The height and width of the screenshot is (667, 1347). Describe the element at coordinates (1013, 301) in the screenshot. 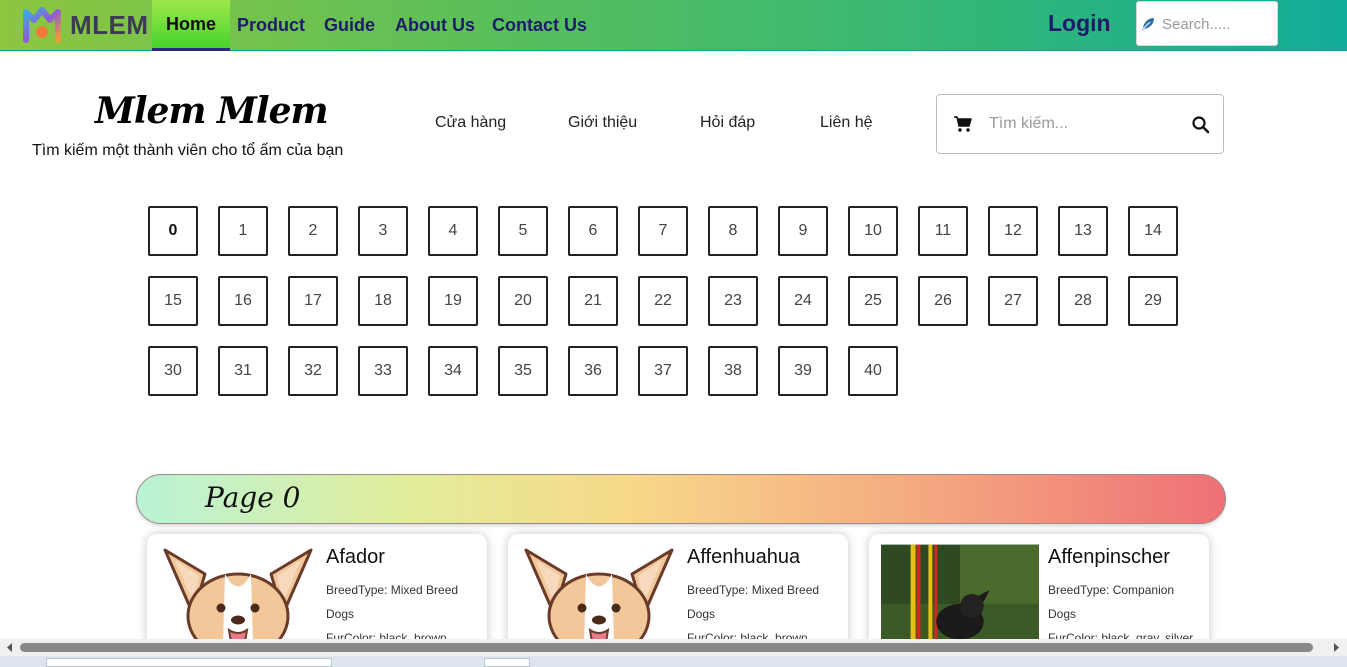

I see `page-button-27: 27` at that location.